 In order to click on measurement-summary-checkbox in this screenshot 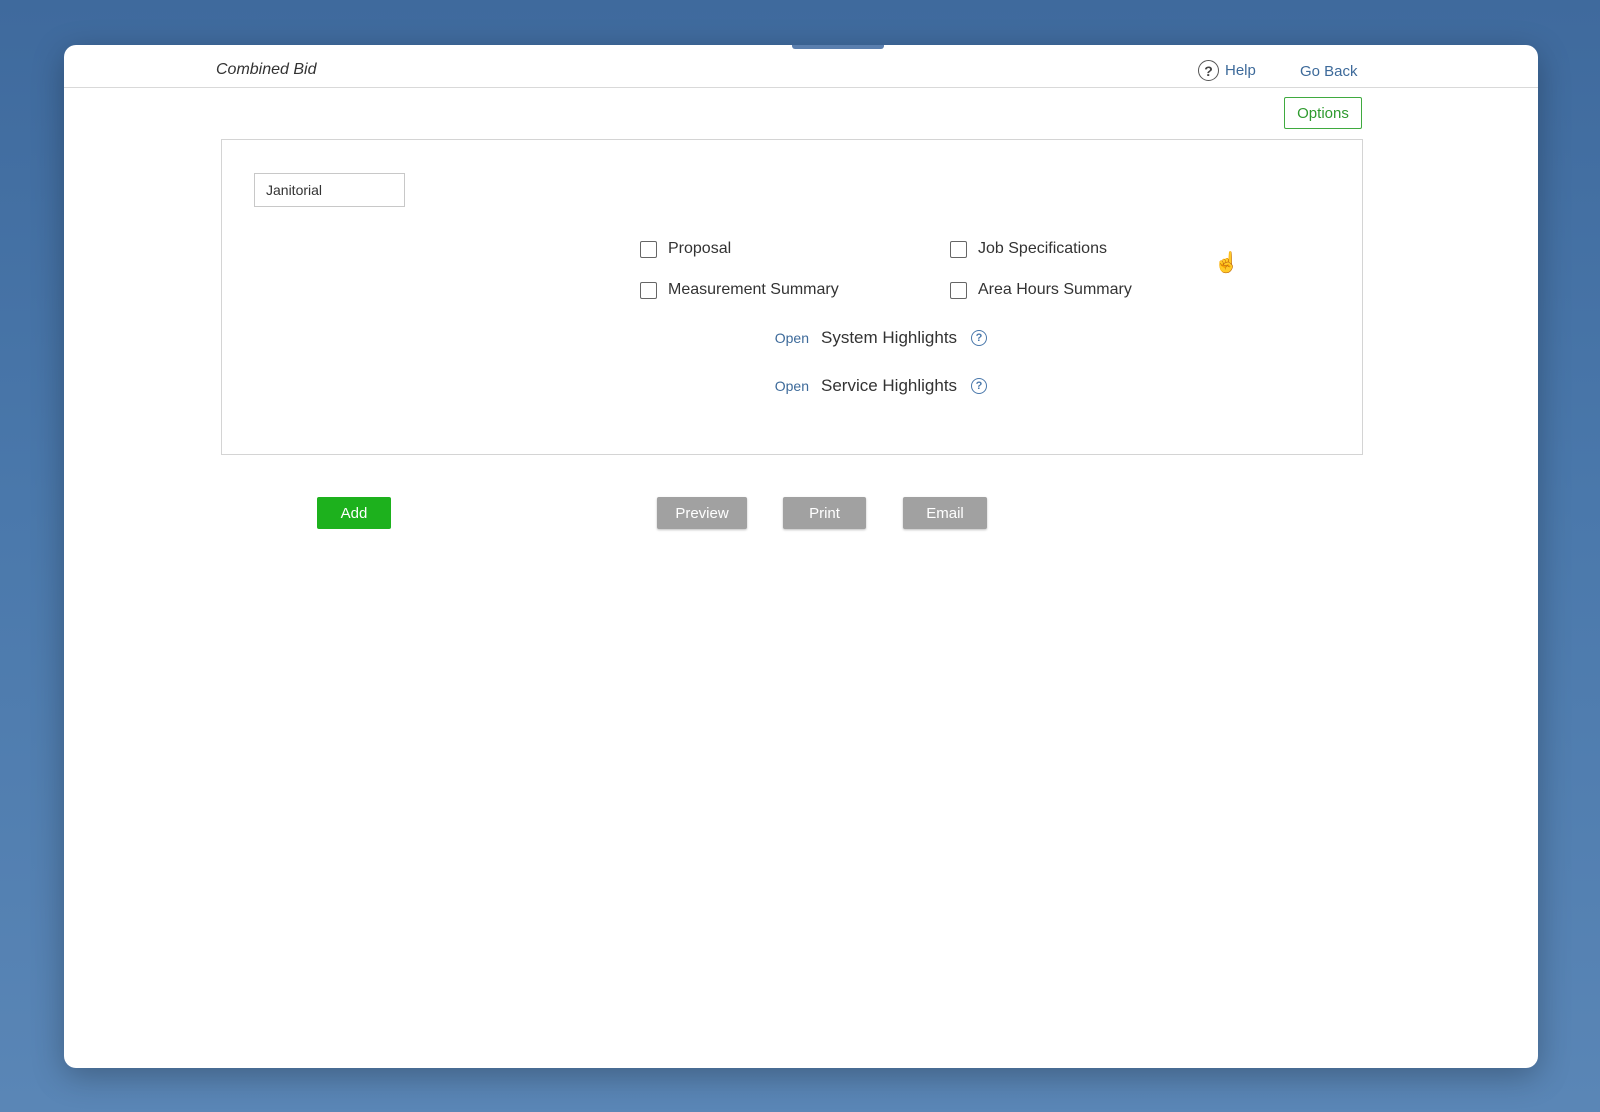, I will do `click(648, 290)`.